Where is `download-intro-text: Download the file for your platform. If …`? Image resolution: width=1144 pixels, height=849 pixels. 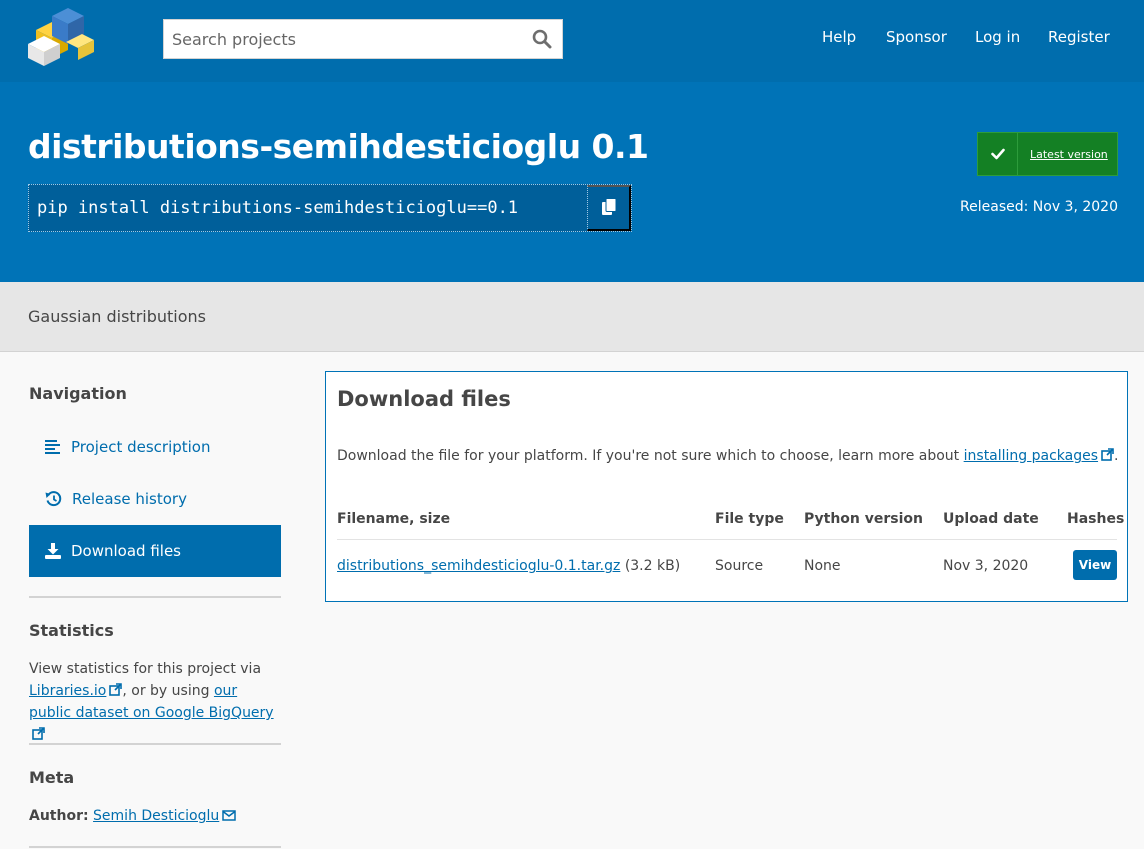 download-intro-text: Download the file for your platform. If … is located at coordinates (648, 456).